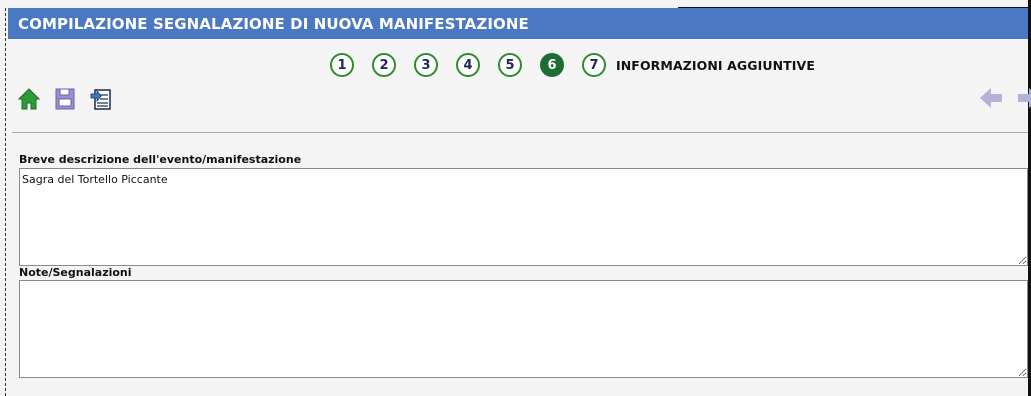 The height and width of the screenshot is (396, 1031). I want to click on notes-label: Note/Segnalazioni, so click(75, 272).